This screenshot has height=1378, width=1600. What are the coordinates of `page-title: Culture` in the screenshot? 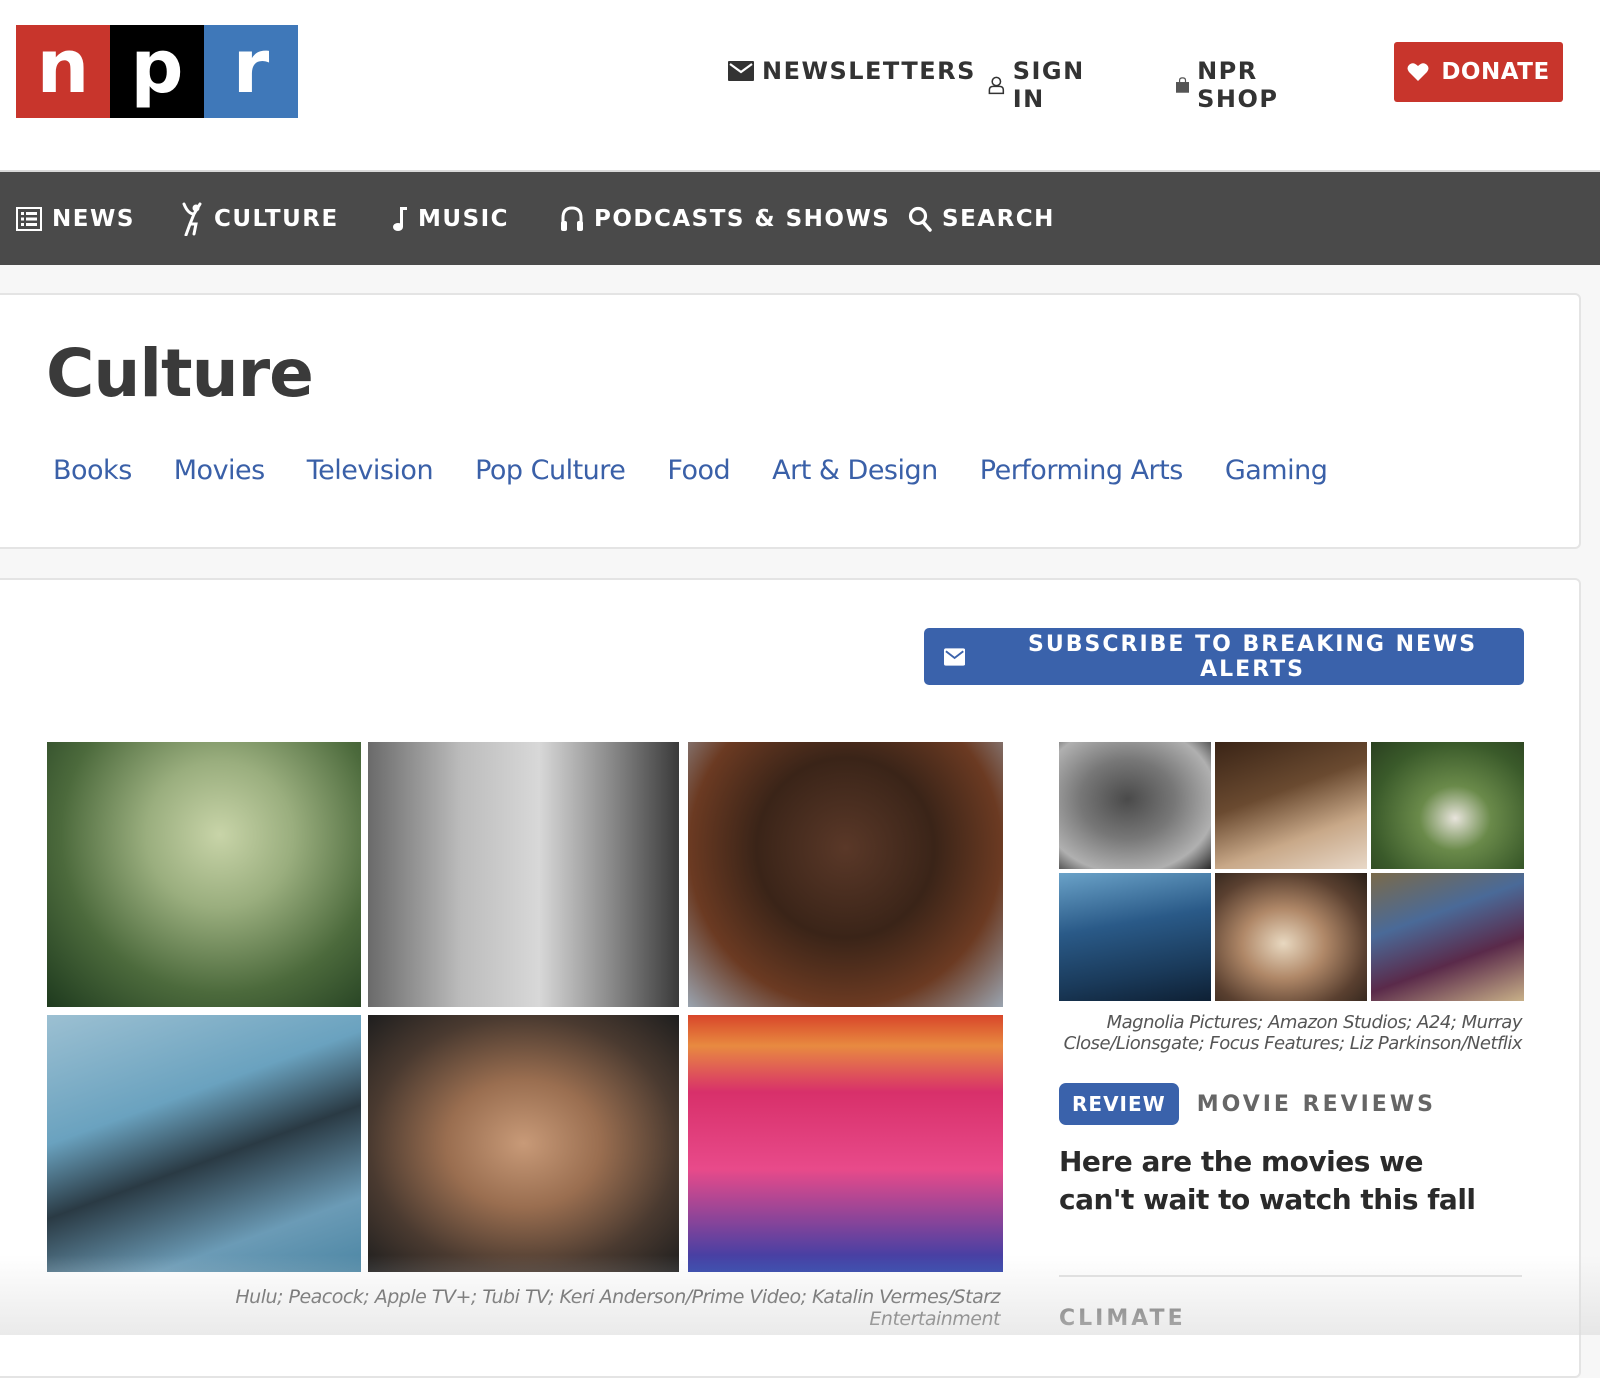 It's located at (180, 373).